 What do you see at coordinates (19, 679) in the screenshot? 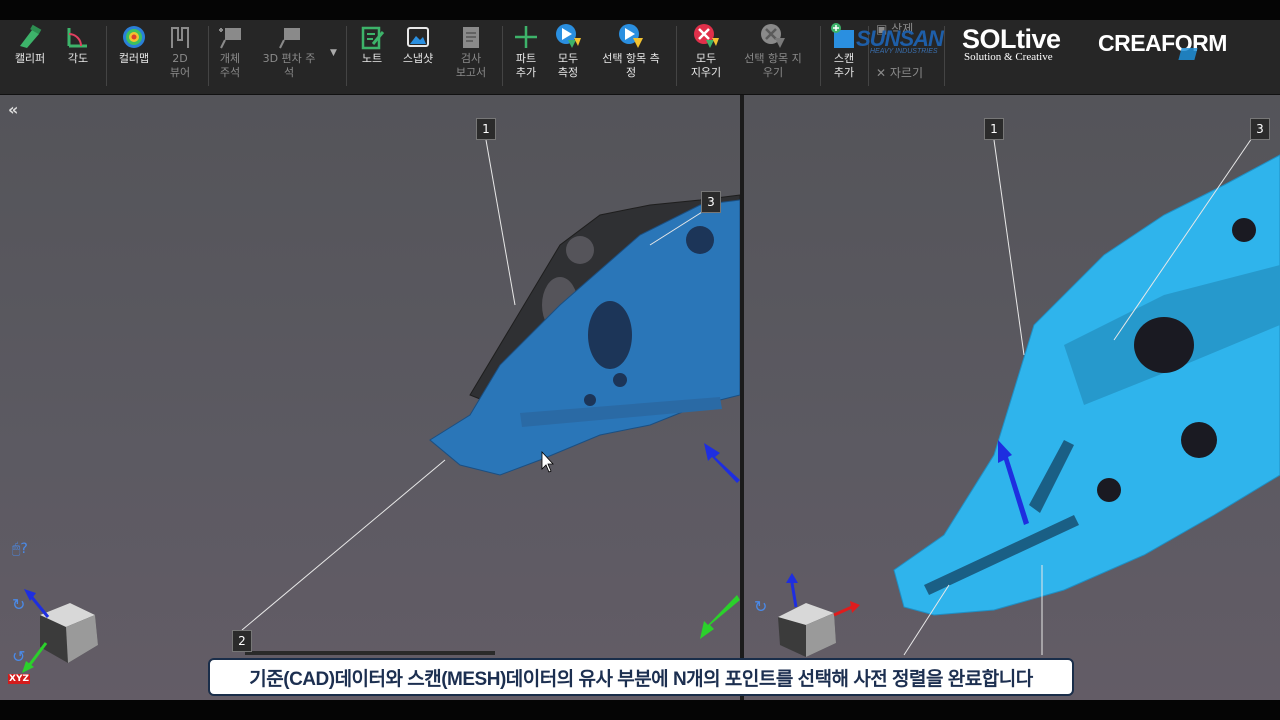
I see `xyz-axis-label: XYZ` at bounding box center [19, 679].